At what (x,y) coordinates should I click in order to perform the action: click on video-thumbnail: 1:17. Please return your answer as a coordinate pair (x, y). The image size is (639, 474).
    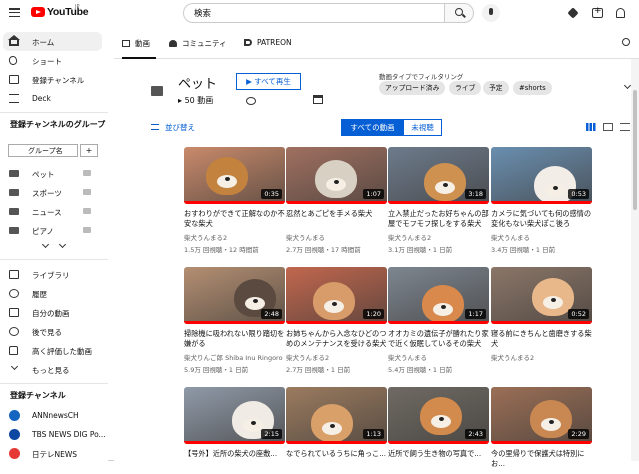
    Looking at the image, I should click on (438, 295).